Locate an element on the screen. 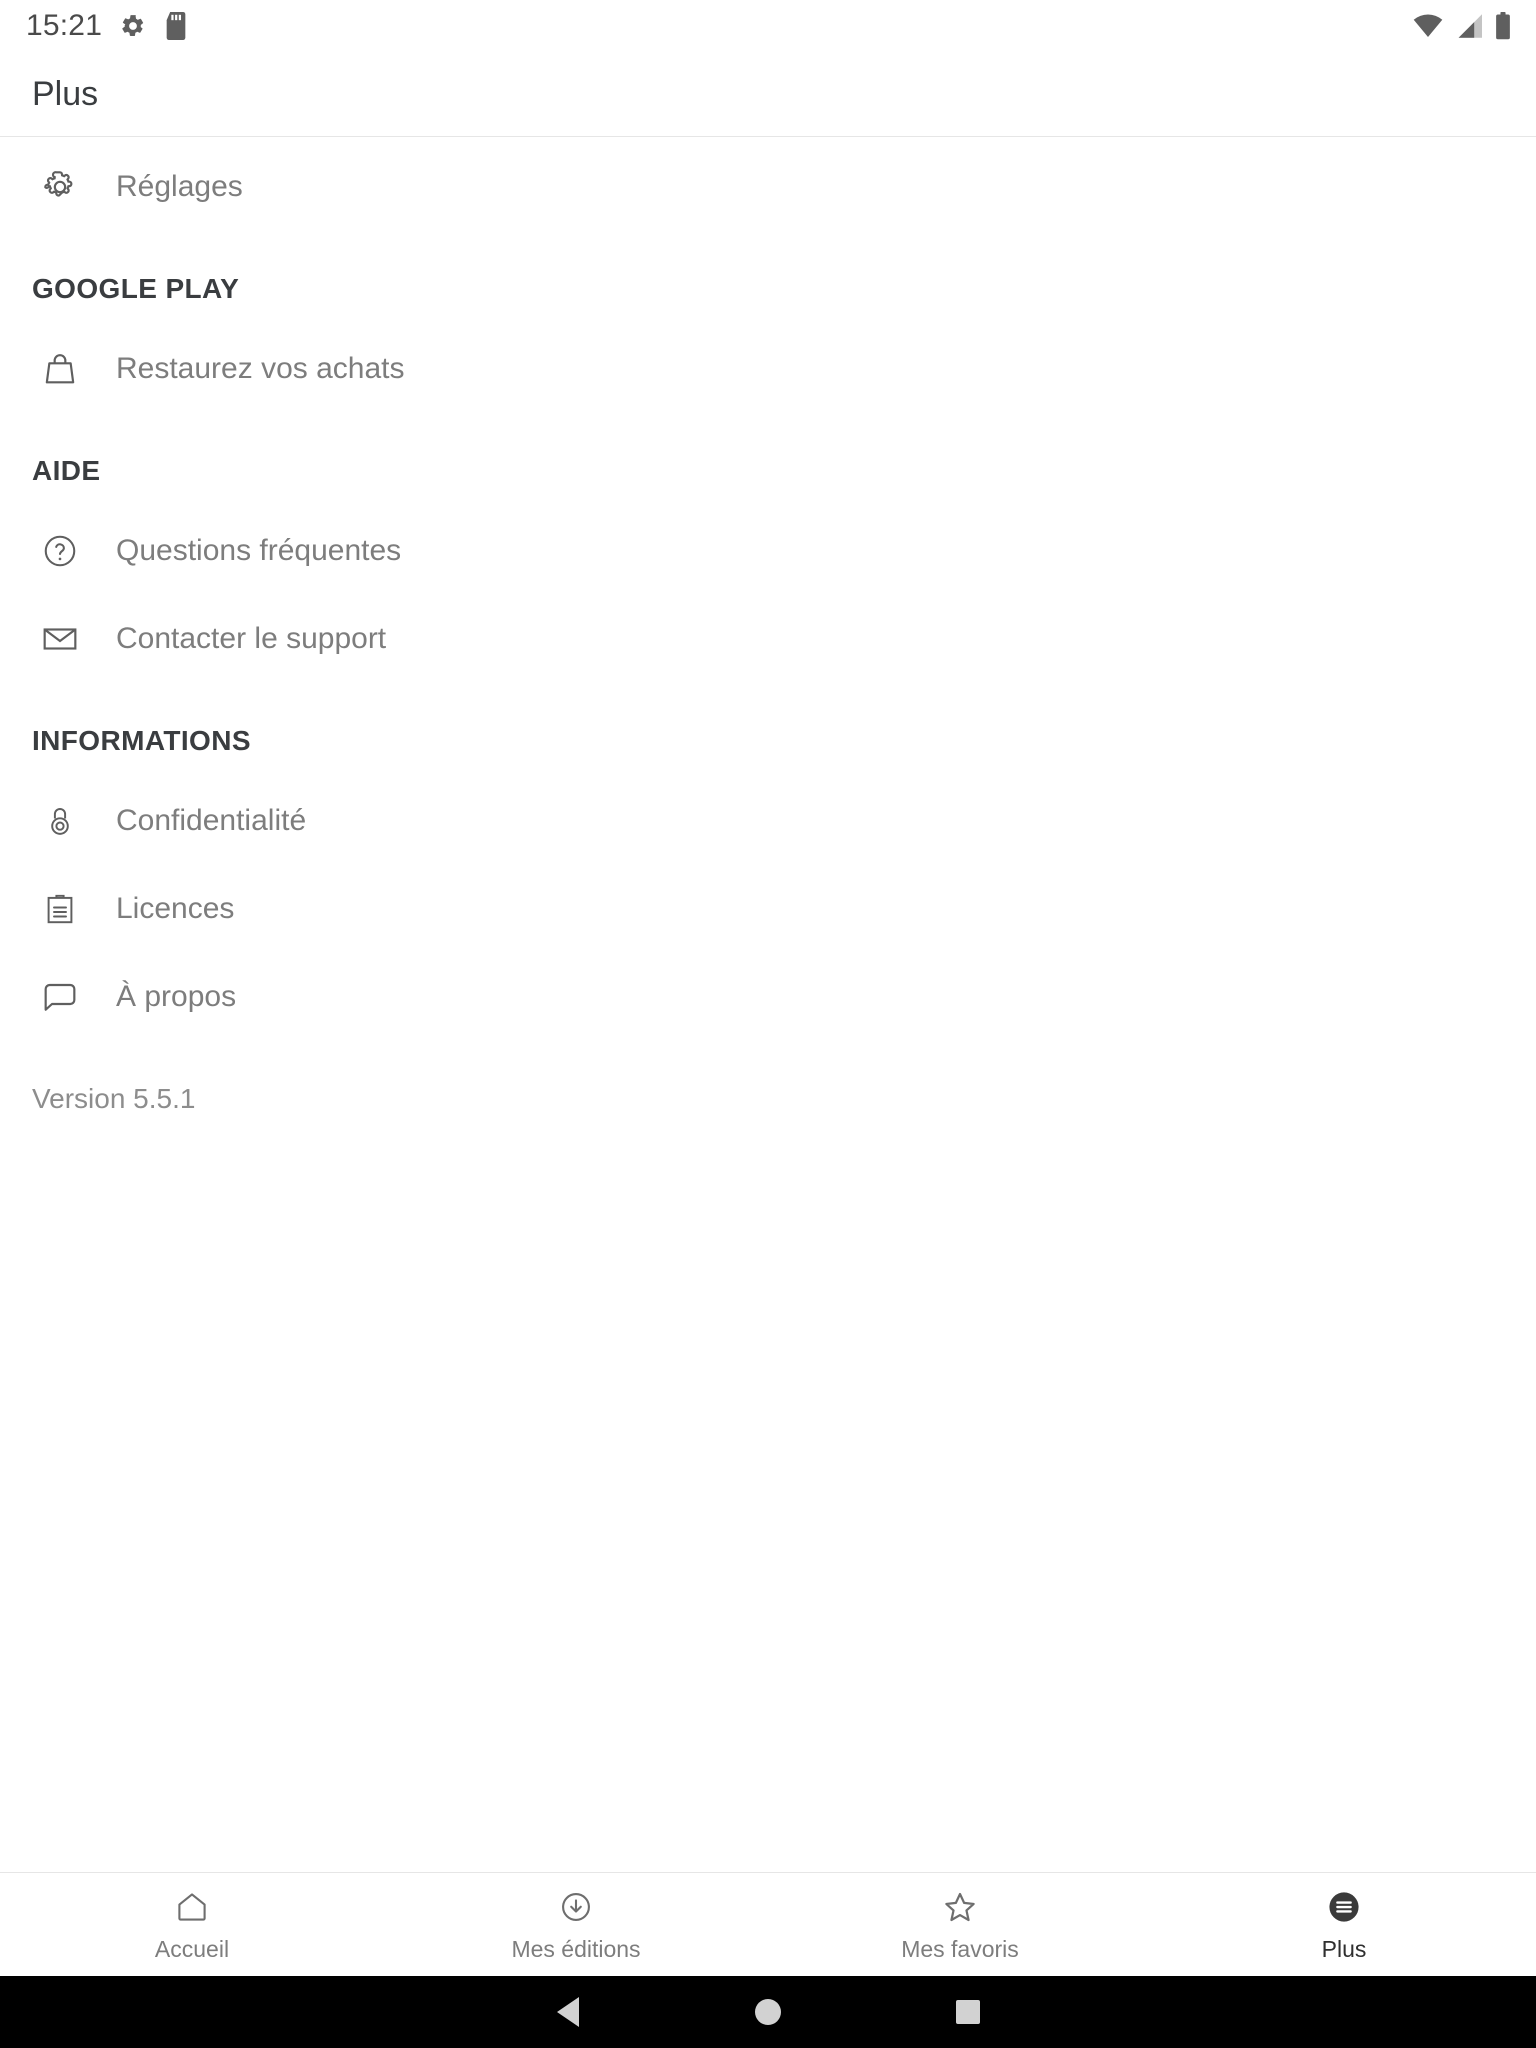  system-navigation-bar is located at coordinates (768, 2012).